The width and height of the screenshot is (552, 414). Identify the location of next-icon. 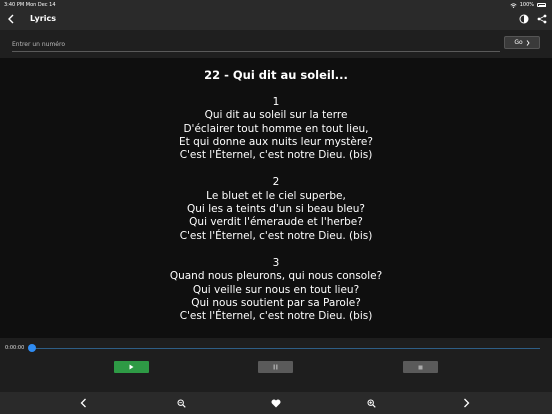
(466, 403).